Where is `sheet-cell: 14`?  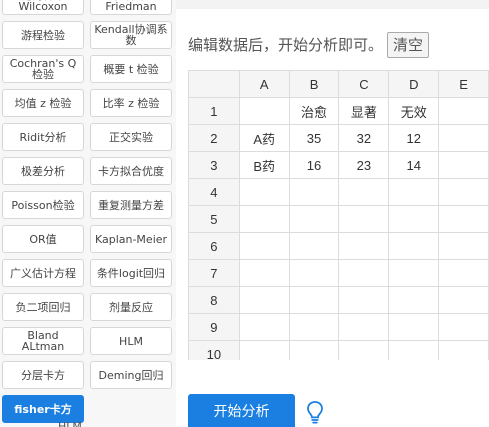
sheet-cell: 14 is located at coordinates (414, 165).